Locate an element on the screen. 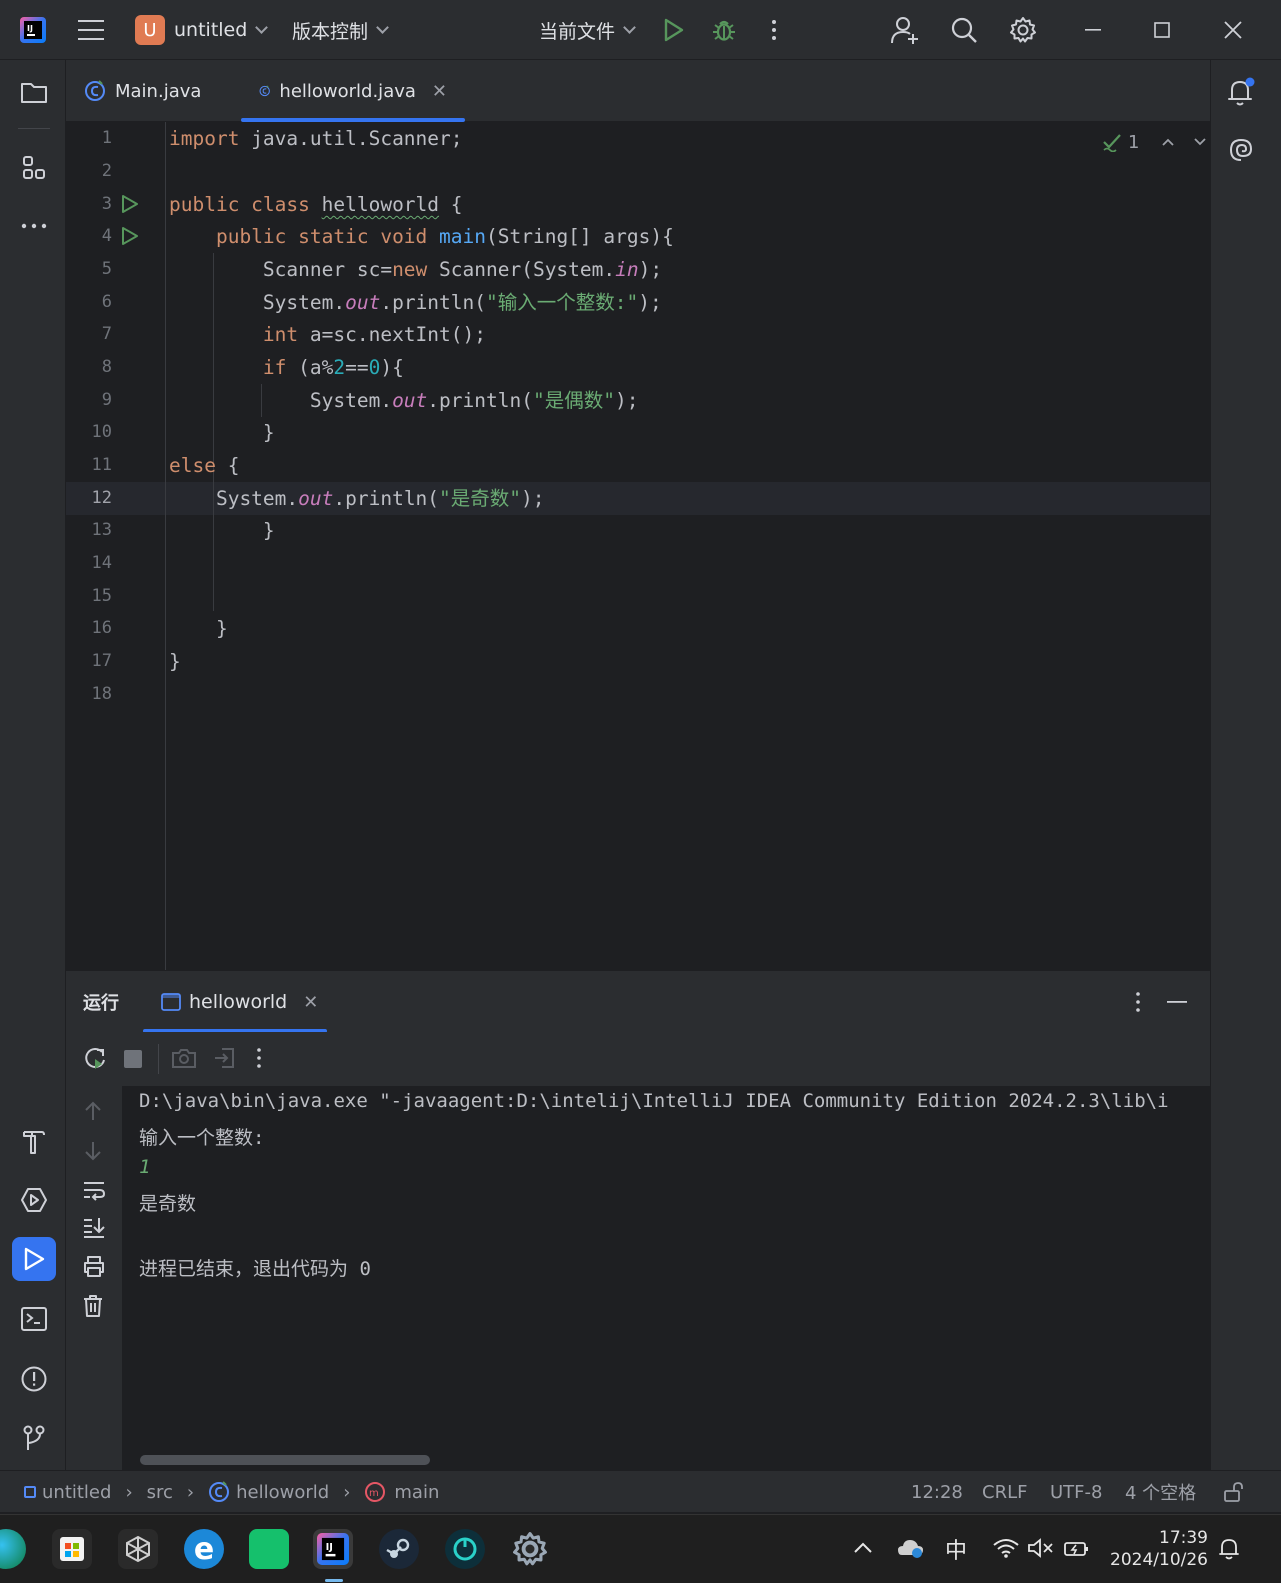 This screenshot has height=1583, width=1281. unity-hub-icon is located at coordinates (138, 1549).